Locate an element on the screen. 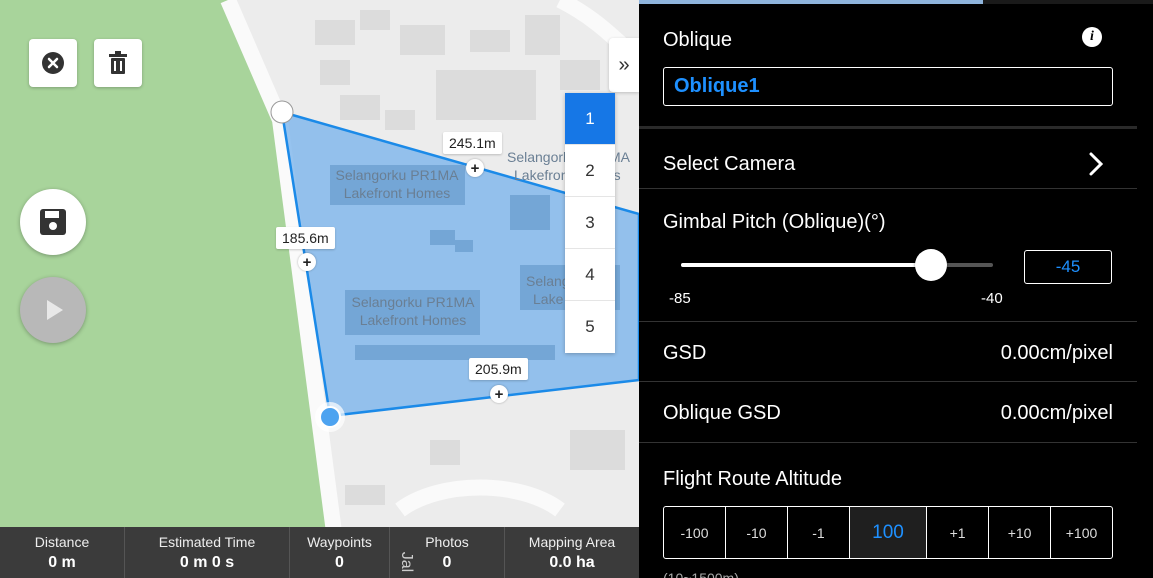 Image resolution: width=1153 pixels, height=578 pixels. oblique-gsd-label: Oblique GSD is located at coordinates (722, 413).